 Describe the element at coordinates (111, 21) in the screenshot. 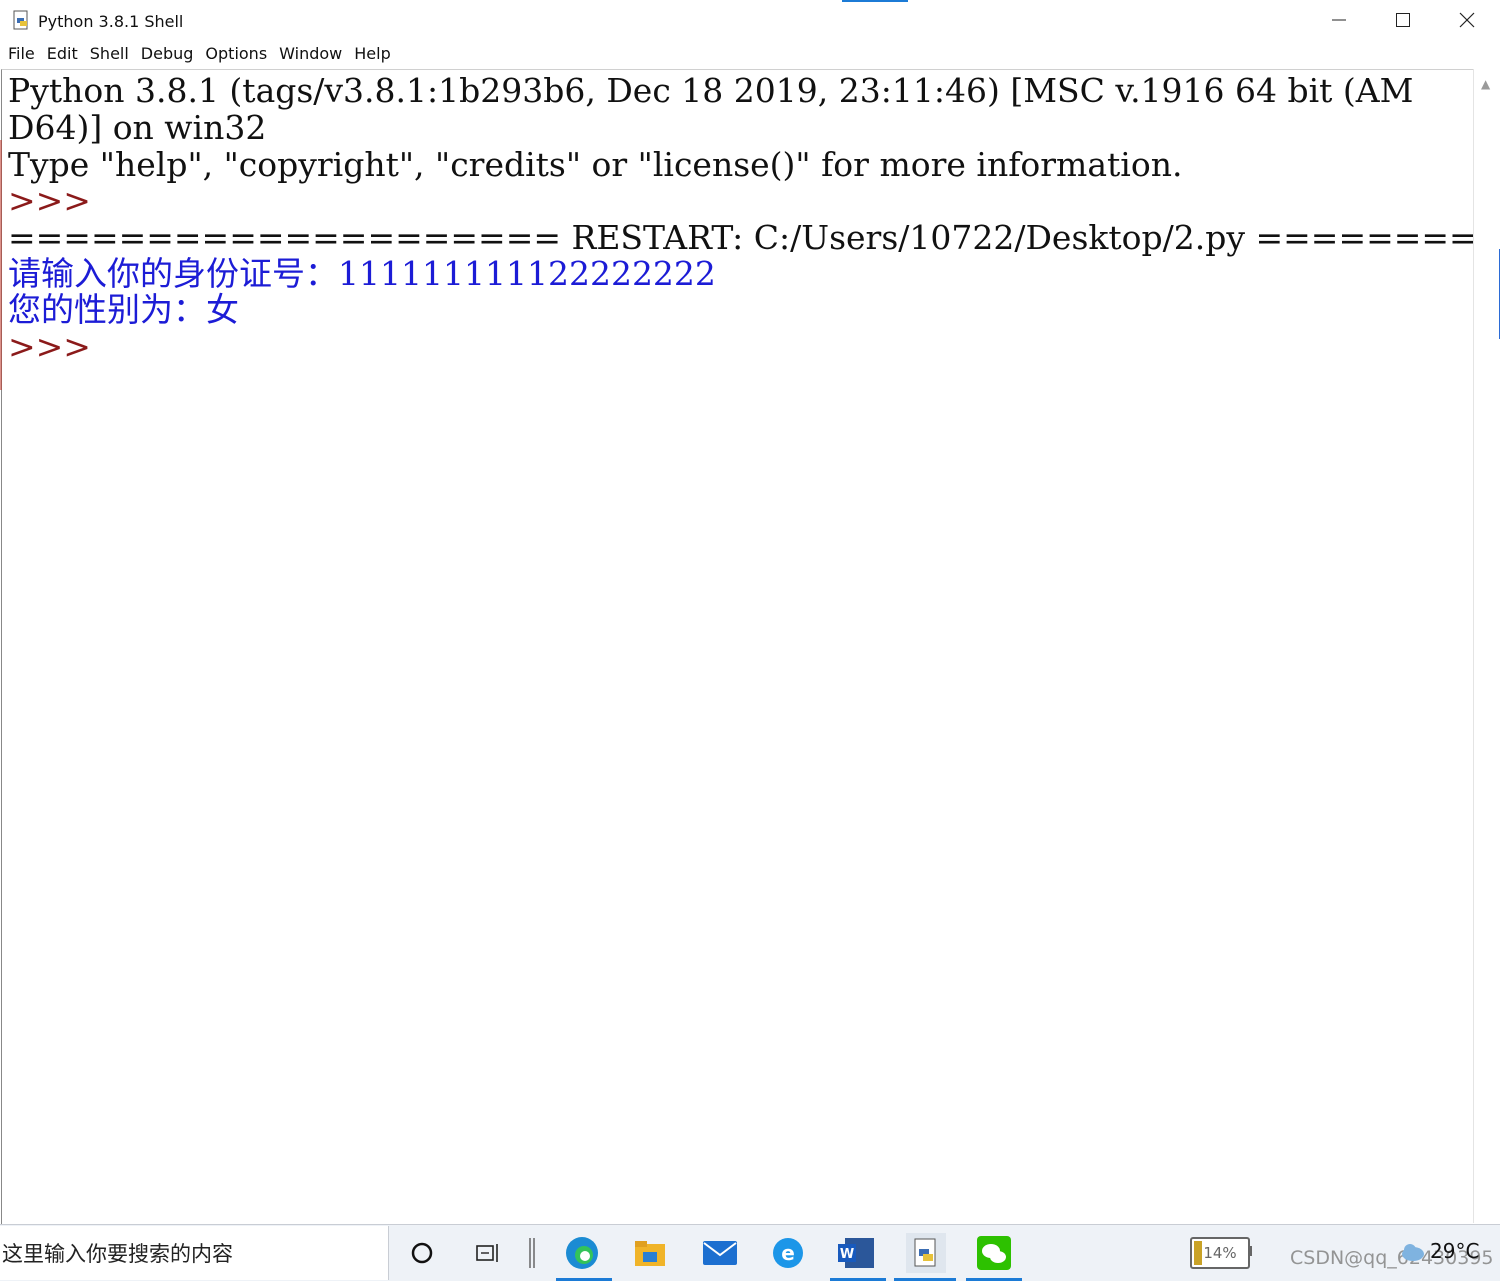

I see `window-title: Python 3.8.1 Shell` at that location.